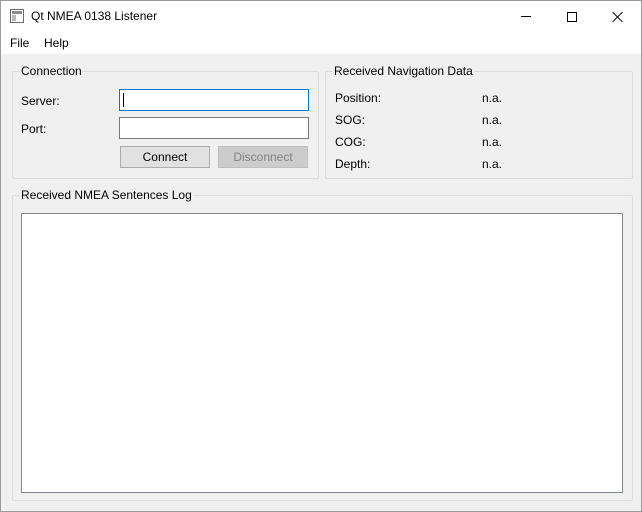  I want to click on menu-help: Help, so click(56, 43).